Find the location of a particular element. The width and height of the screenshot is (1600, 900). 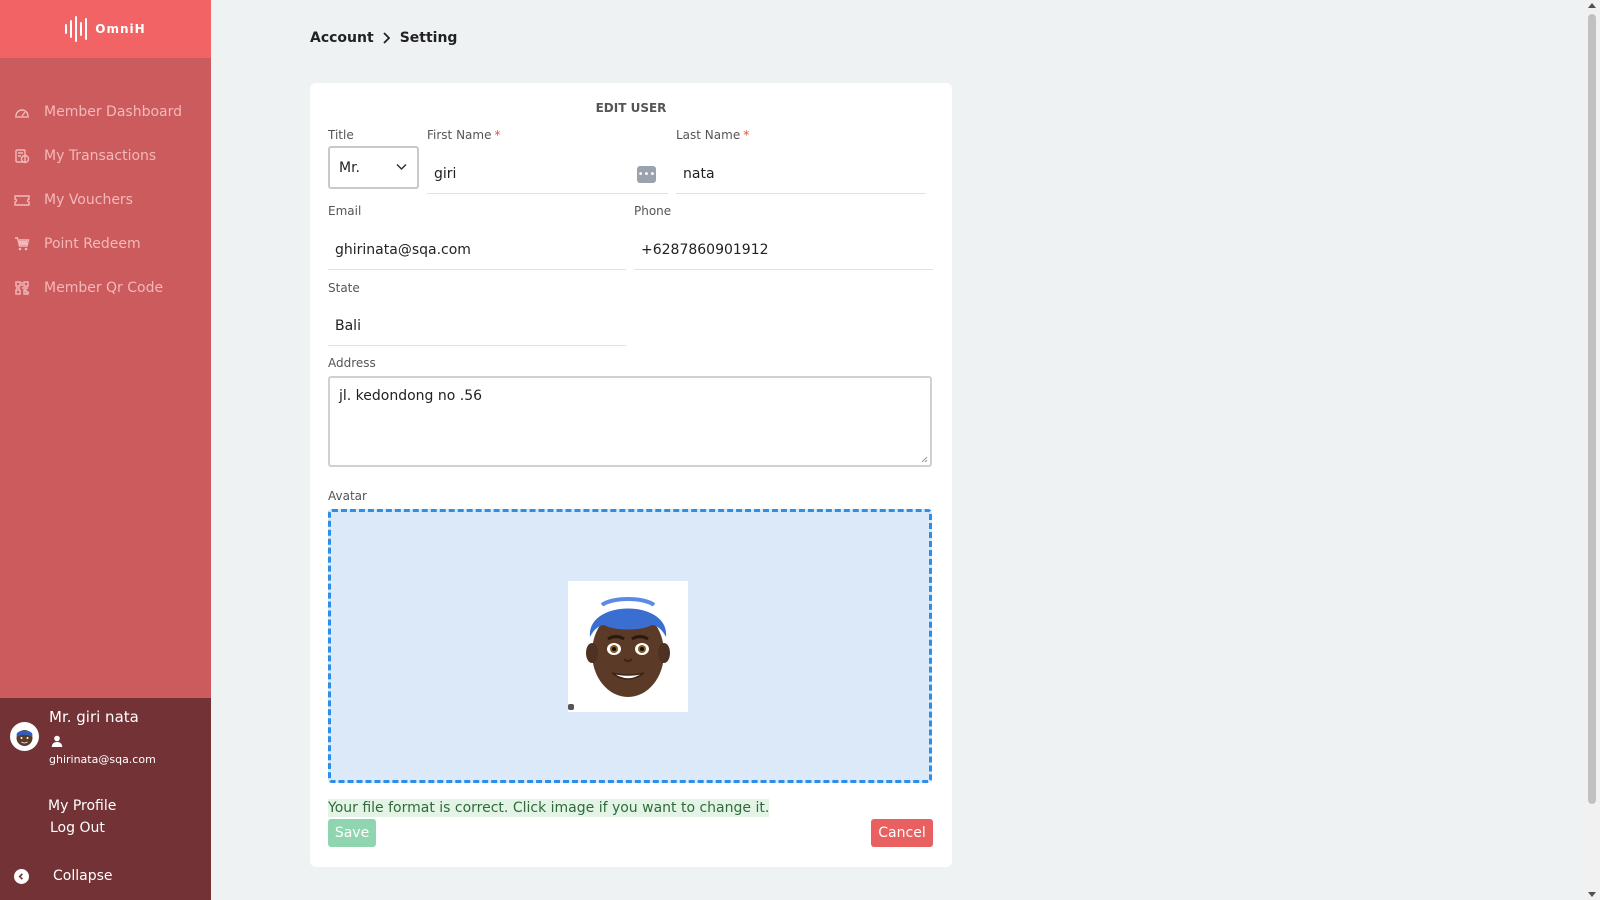

transactions-icon is located at coordinates (22, 156).